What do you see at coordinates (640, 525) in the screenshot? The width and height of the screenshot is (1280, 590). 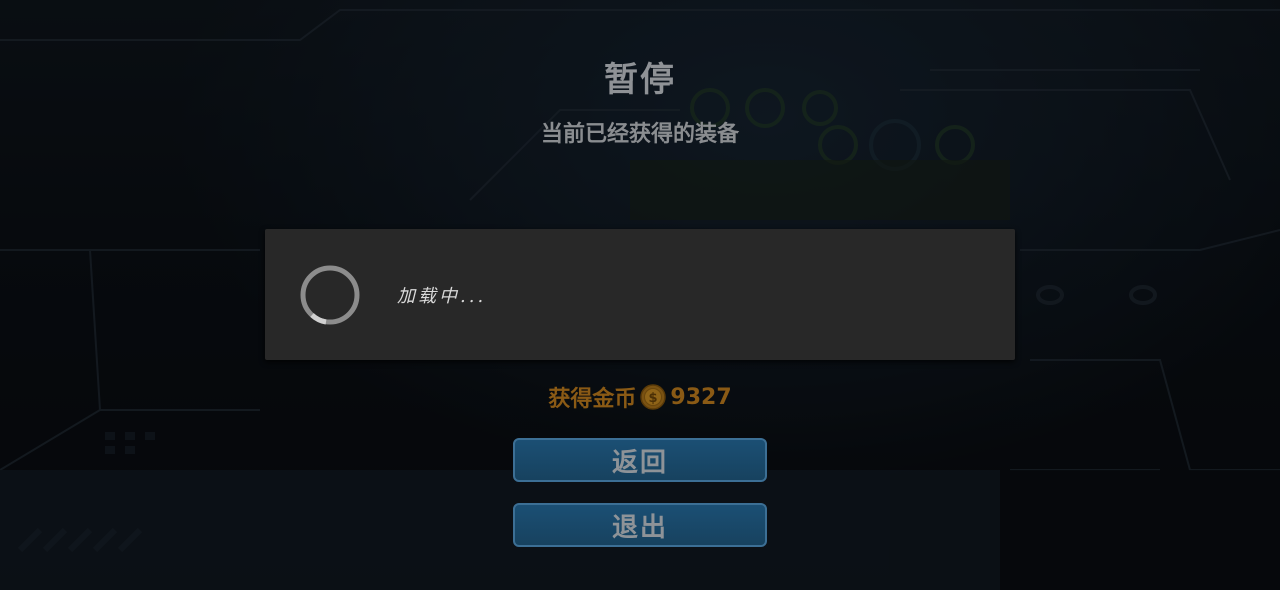 I see `exit-button: 退出` at bounding box center [640, 525].